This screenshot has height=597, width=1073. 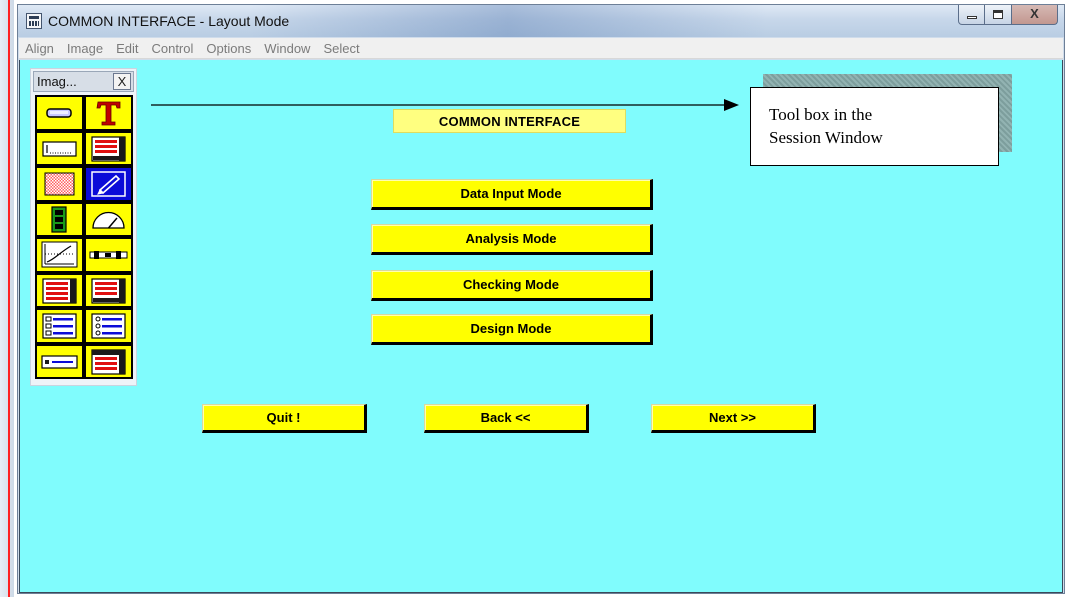 What do you see at coordinates (821, 114) in the screenshot?
I see `callout-text-line-1: Tool box in the` at bounding box center [821, 114].